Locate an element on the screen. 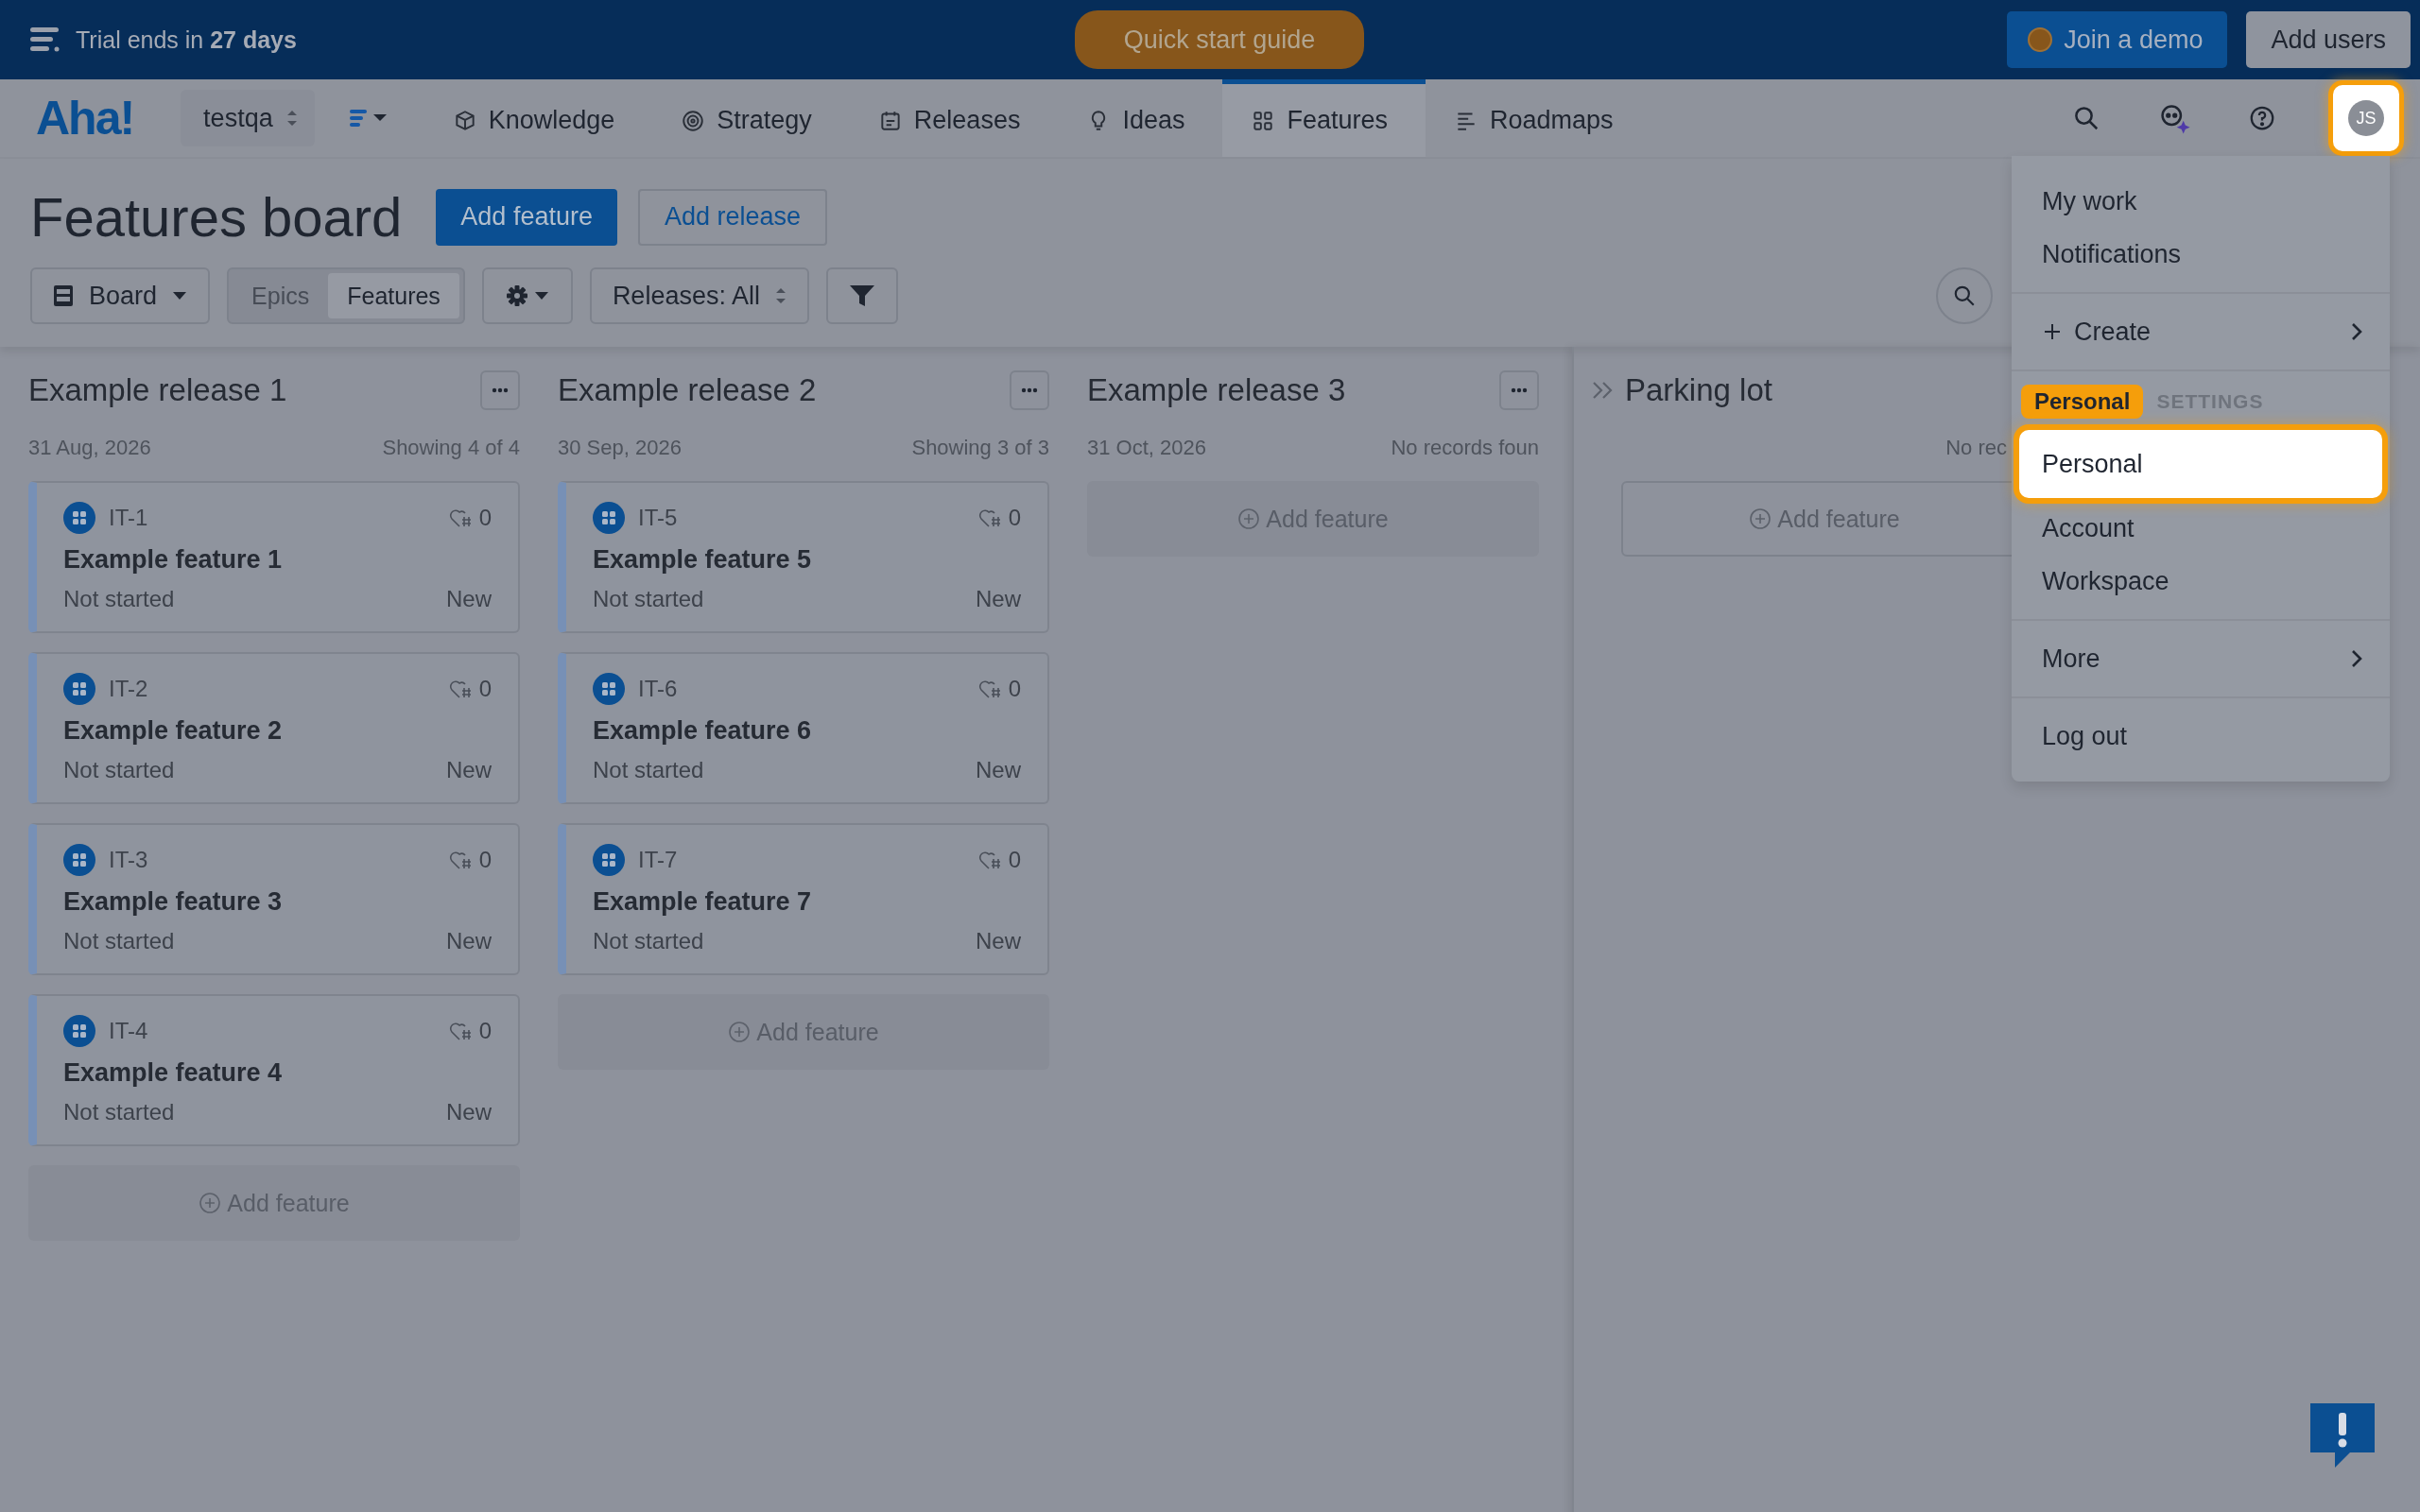 The width and height of the screenshot is (2420, 1512). feature-card: IT-4 0 Example feature 4 Not started New is located at coordinates (274, 1070).